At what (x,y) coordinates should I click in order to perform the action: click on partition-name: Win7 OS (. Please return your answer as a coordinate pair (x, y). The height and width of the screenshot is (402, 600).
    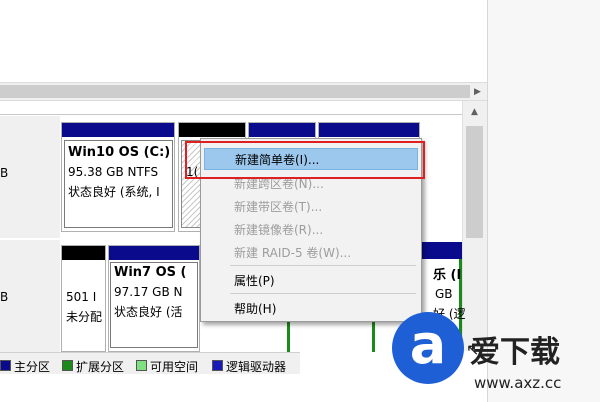
    Looking at the image, I should click on (150, 272).